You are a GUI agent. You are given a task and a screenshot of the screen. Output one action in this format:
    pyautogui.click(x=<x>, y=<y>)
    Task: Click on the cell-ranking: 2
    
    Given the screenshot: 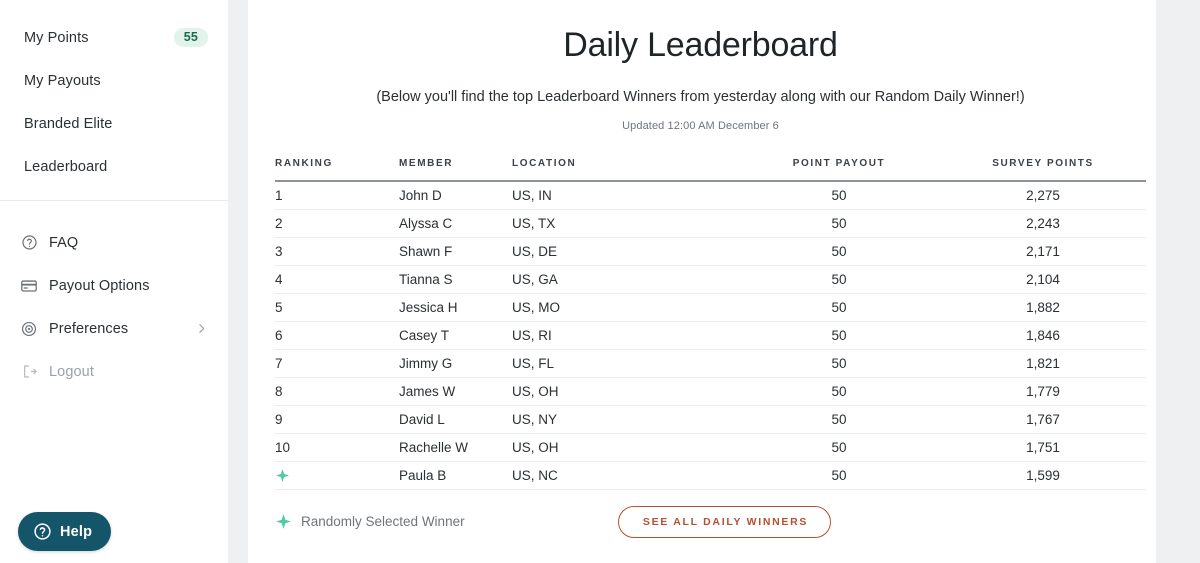 What is the action you would take?
    pyautogui.click(x=337, y=223)
    